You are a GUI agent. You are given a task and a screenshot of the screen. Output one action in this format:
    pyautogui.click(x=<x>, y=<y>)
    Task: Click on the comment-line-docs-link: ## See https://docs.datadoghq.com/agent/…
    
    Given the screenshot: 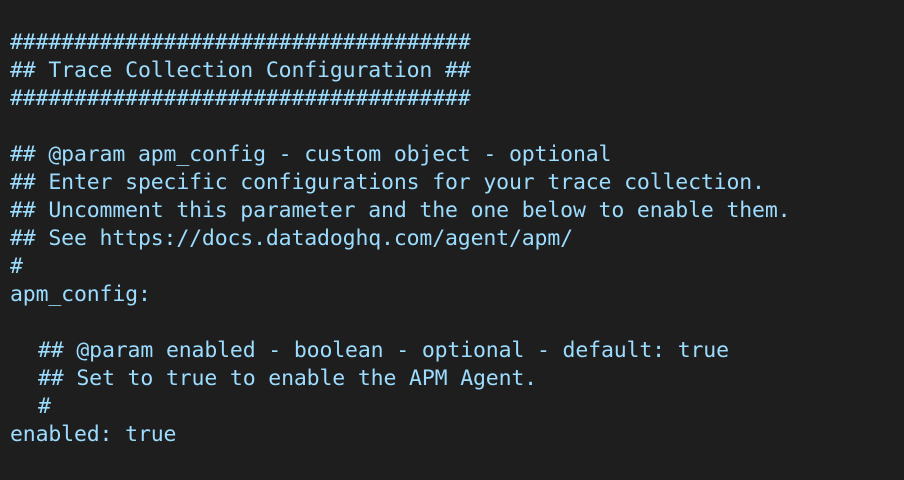 What is the action you would take?
    pyautogui.click(x=291, y=238)
    